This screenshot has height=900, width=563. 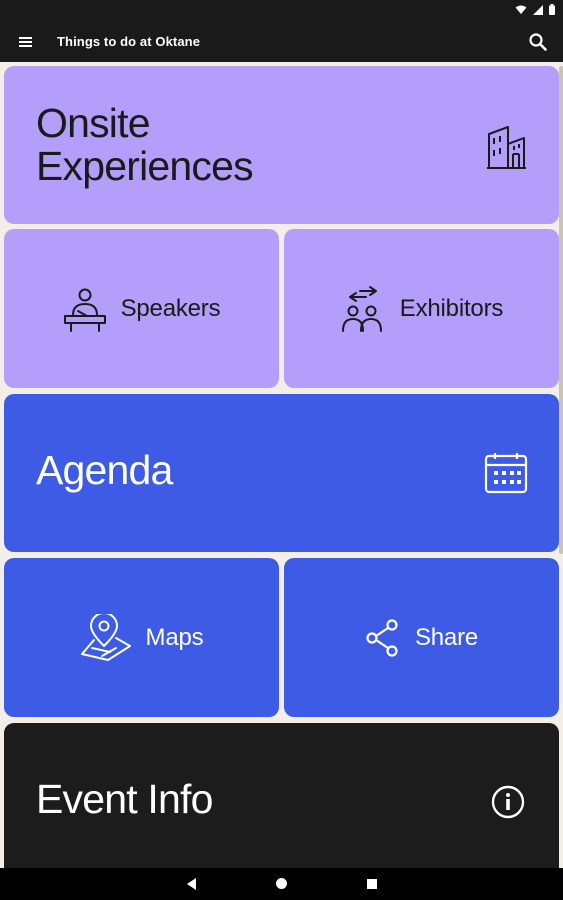 What do you see at coordinates (538, 42) in the screenshot?
I see `search-icon` at bounding box center [538, 42].